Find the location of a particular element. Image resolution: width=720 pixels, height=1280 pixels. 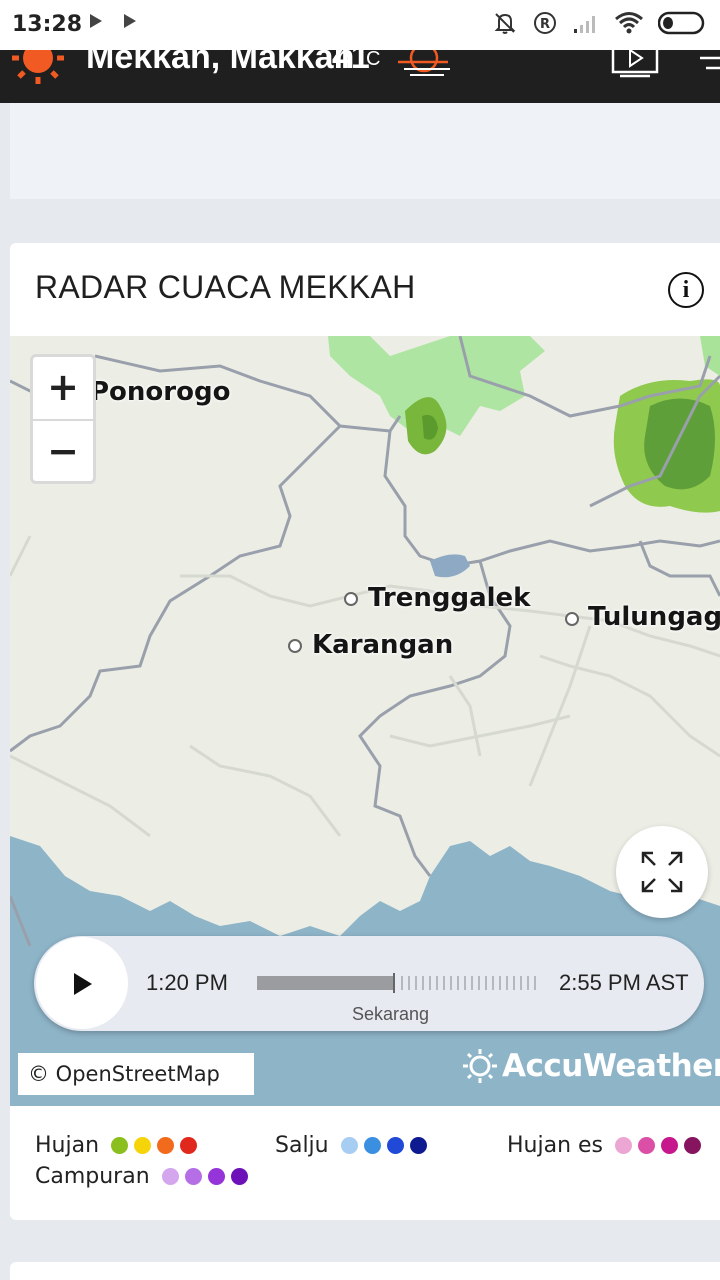

app-header: Mekkah, Makkah 41 C is located at coordinates (360, 76).